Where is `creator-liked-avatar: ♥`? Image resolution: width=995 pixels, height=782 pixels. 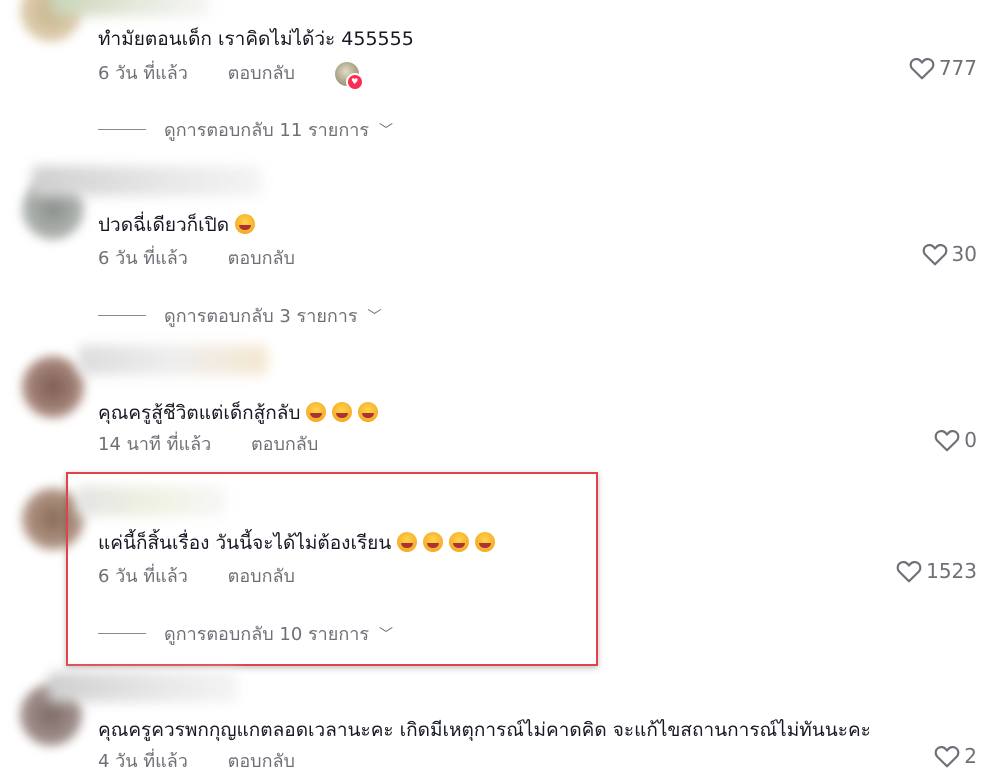 creator-liked-avatar: ♥ is located at coordinates (349, 76).